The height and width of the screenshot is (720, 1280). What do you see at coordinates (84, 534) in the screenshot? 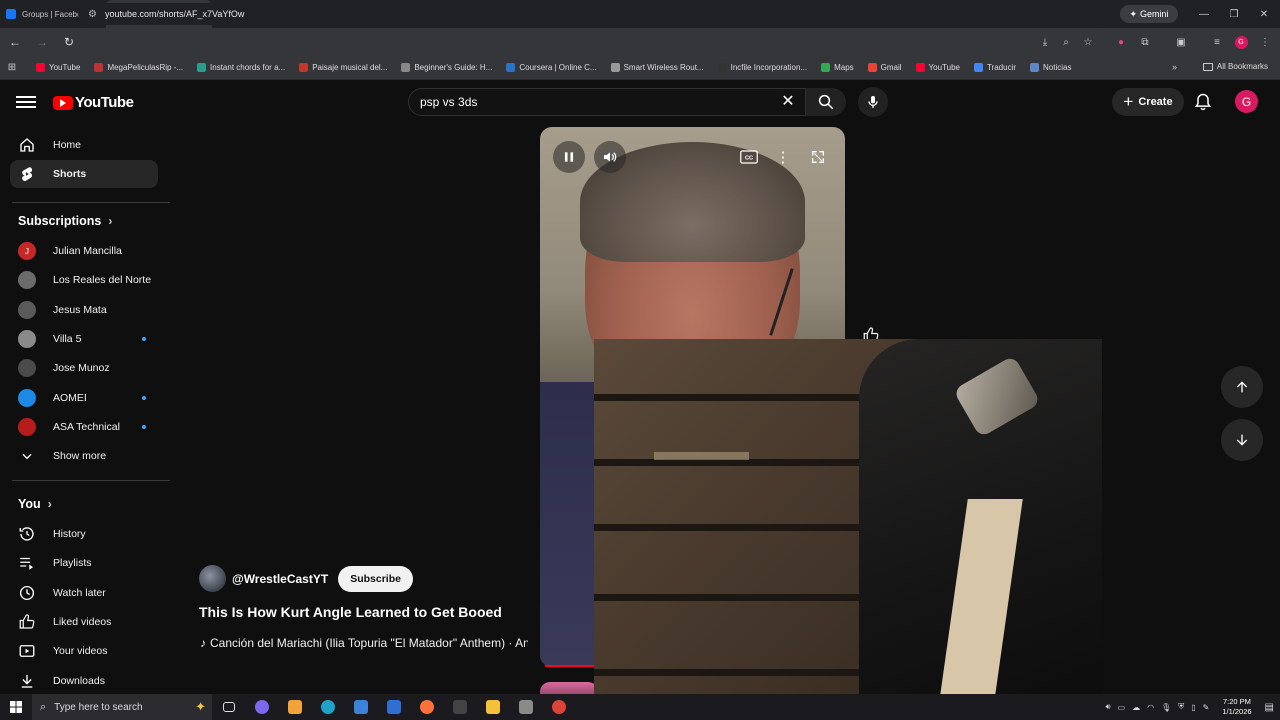
I see `sidebar-item-history: History` at bounding box center [84, 534].